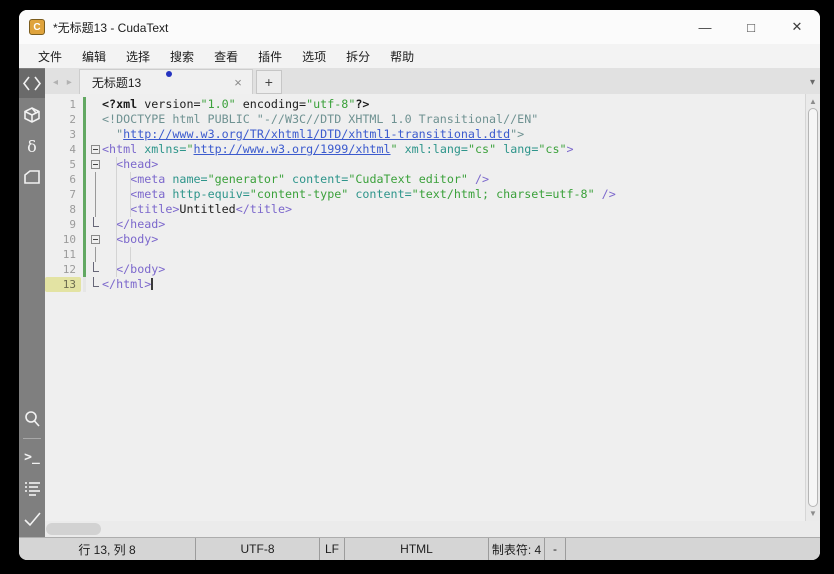 Image resolution: width=834 pixels, height=574 pixels. What do you see at coordinates (314, 56) in the screenshot?
I see `menu-item: 选项` at bounding box center [314, 56].